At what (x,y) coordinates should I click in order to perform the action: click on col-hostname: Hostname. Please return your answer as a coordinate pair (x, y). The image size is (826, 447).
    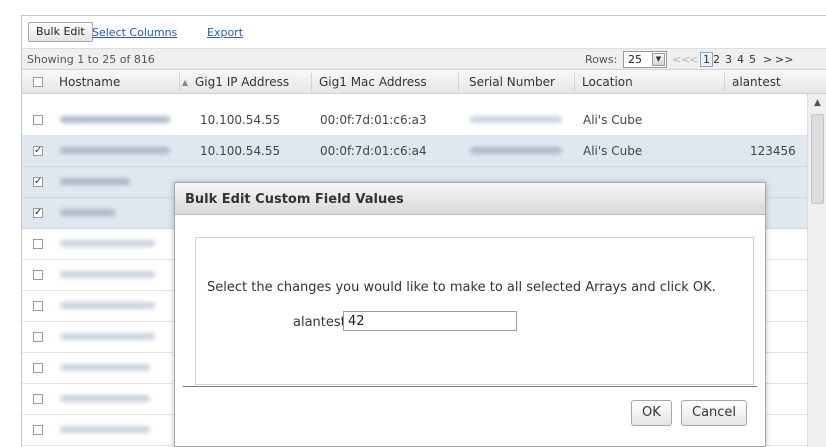
    Looking at the image, I should click on (89, 82).